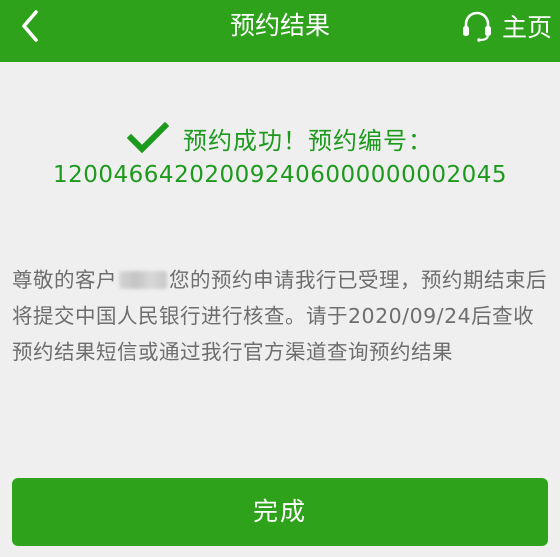 The width and height of the screenshot is (560, 557). I want to click on redacted-customer-name, so click(143, 280).